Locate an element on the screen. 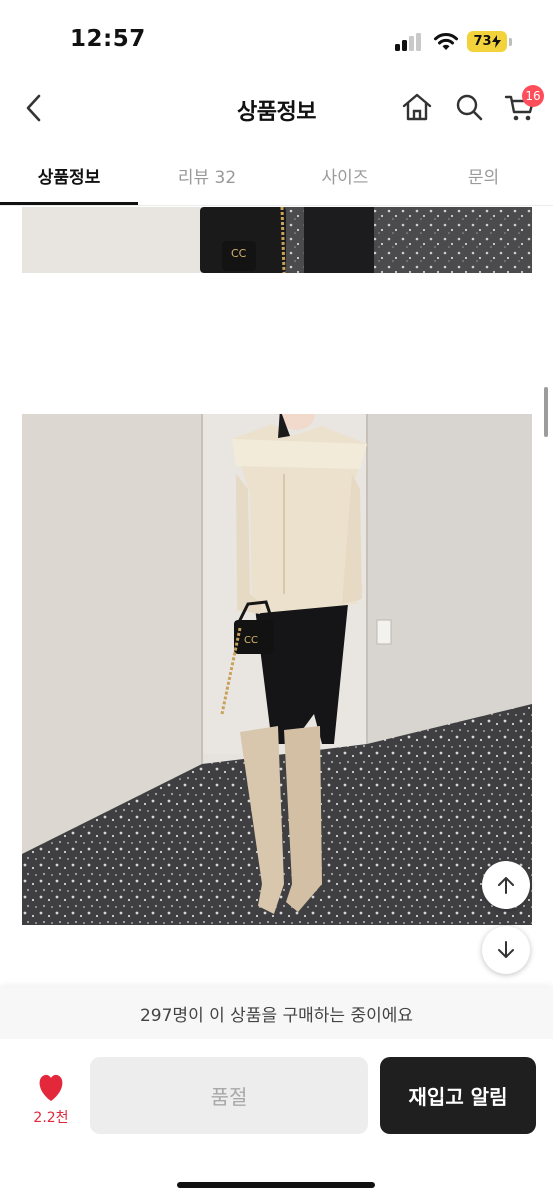 The height and width of the screenshot is (1200, 553). like-button: 2.2천 is located at coordinates (51, 1099).